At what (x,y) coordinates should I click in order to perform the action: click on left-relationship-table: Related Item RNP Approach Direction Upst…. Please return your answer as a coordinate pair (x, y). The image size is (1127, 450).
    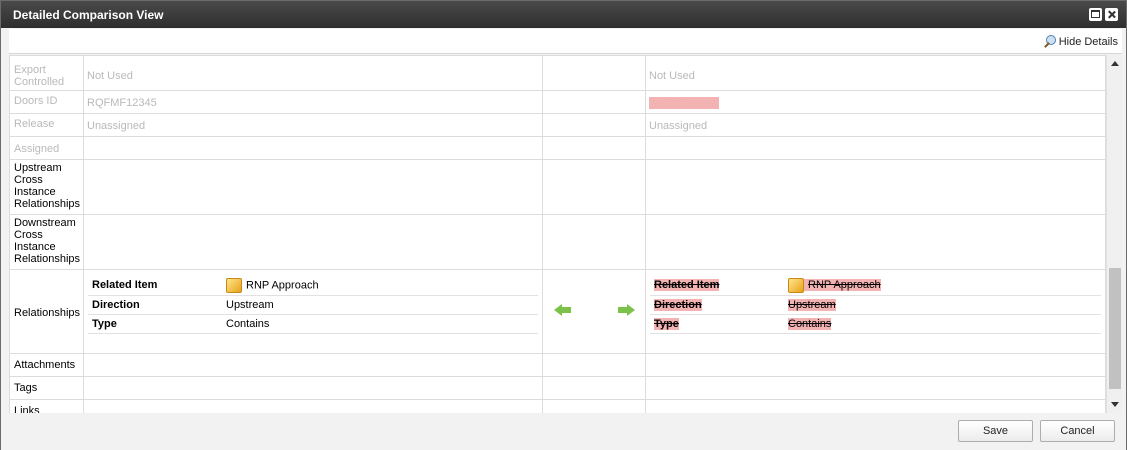
    Looking at the image, I should click on (313, 305).